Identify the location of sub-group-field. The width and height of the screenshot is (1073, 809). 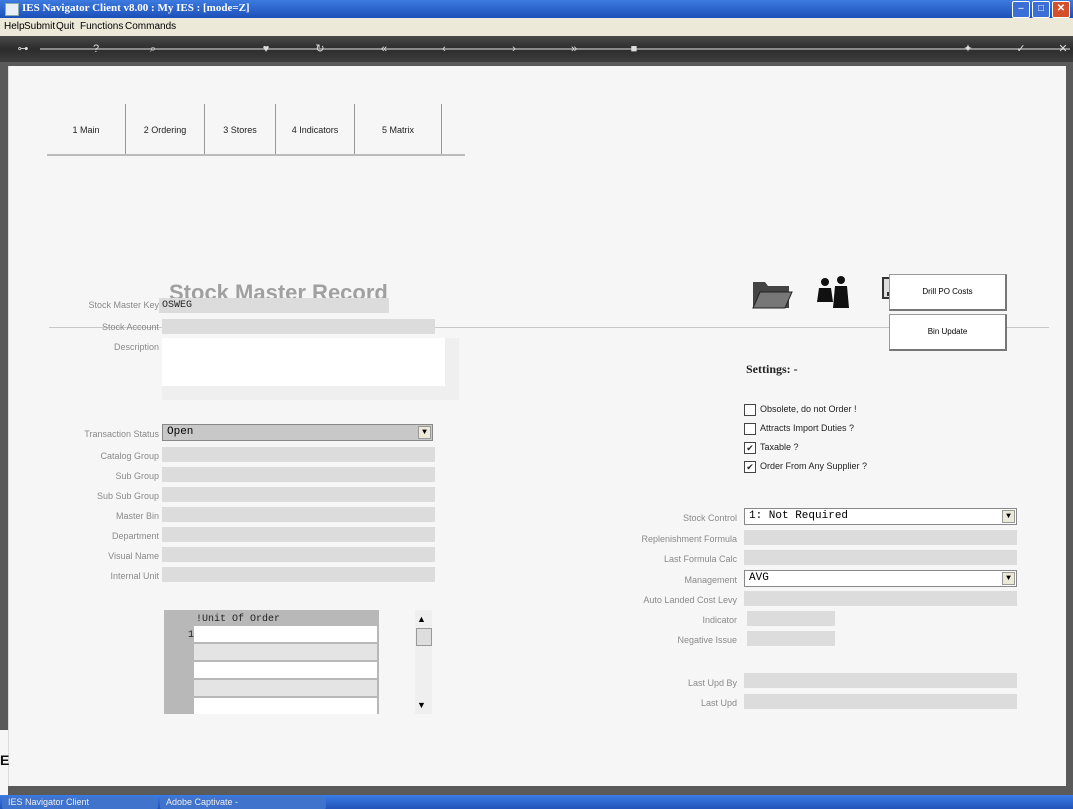
(298, 474).